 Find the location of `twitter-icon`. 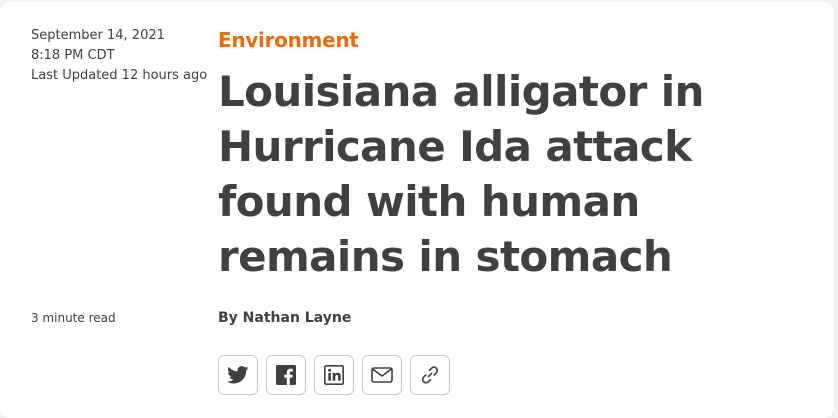

twitter-icon is located at coordinates (238, 375).